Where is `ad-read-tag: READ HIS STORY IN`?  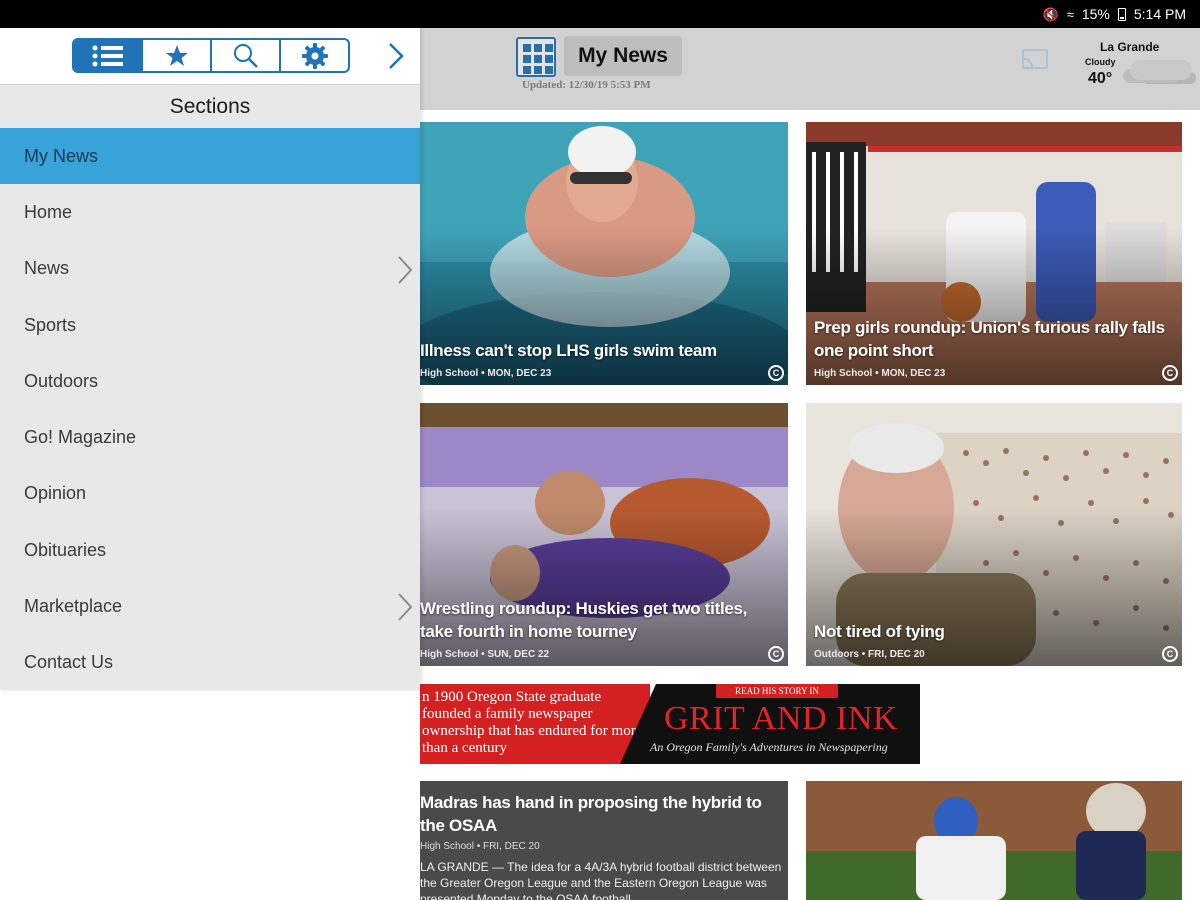 ad-read-tag: READ HIS STORY IN is located at coordinates (777, 691).